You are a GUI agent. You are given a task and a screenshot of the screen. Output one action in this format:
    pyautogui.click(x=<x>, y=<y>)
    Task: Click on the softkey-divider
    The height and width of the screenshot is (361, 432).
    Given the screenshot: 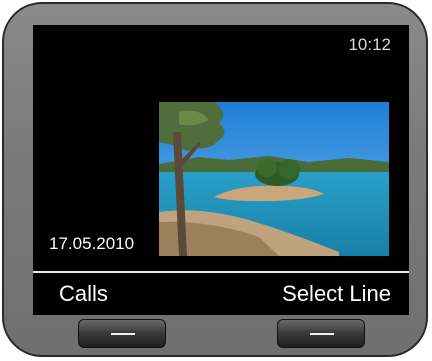 What is the action you would take?
    pyautogui.click(x=221, y=272)
    